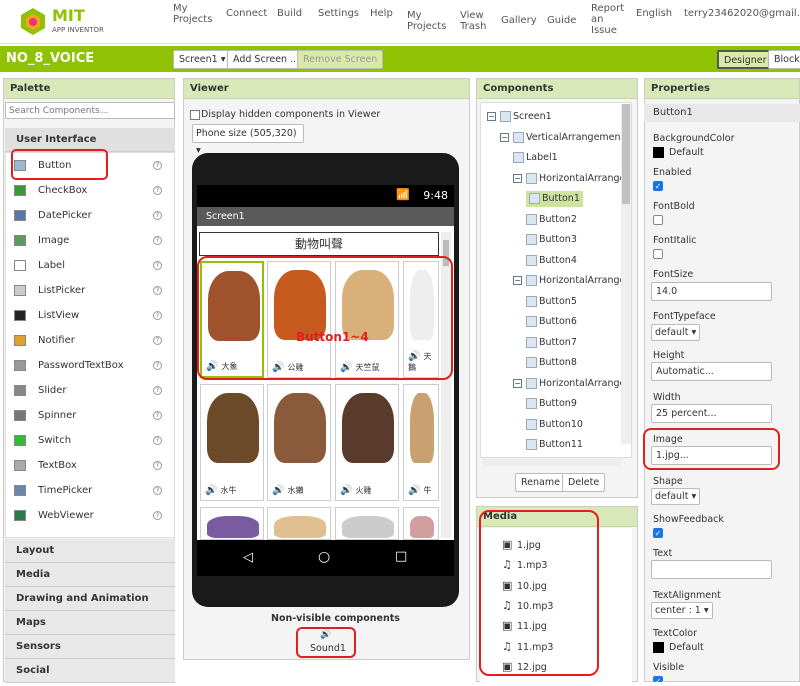  What do you see at coordinates (90, 110) in the screenshot?
I see `search-components-input` at bounding box center [90, 110].